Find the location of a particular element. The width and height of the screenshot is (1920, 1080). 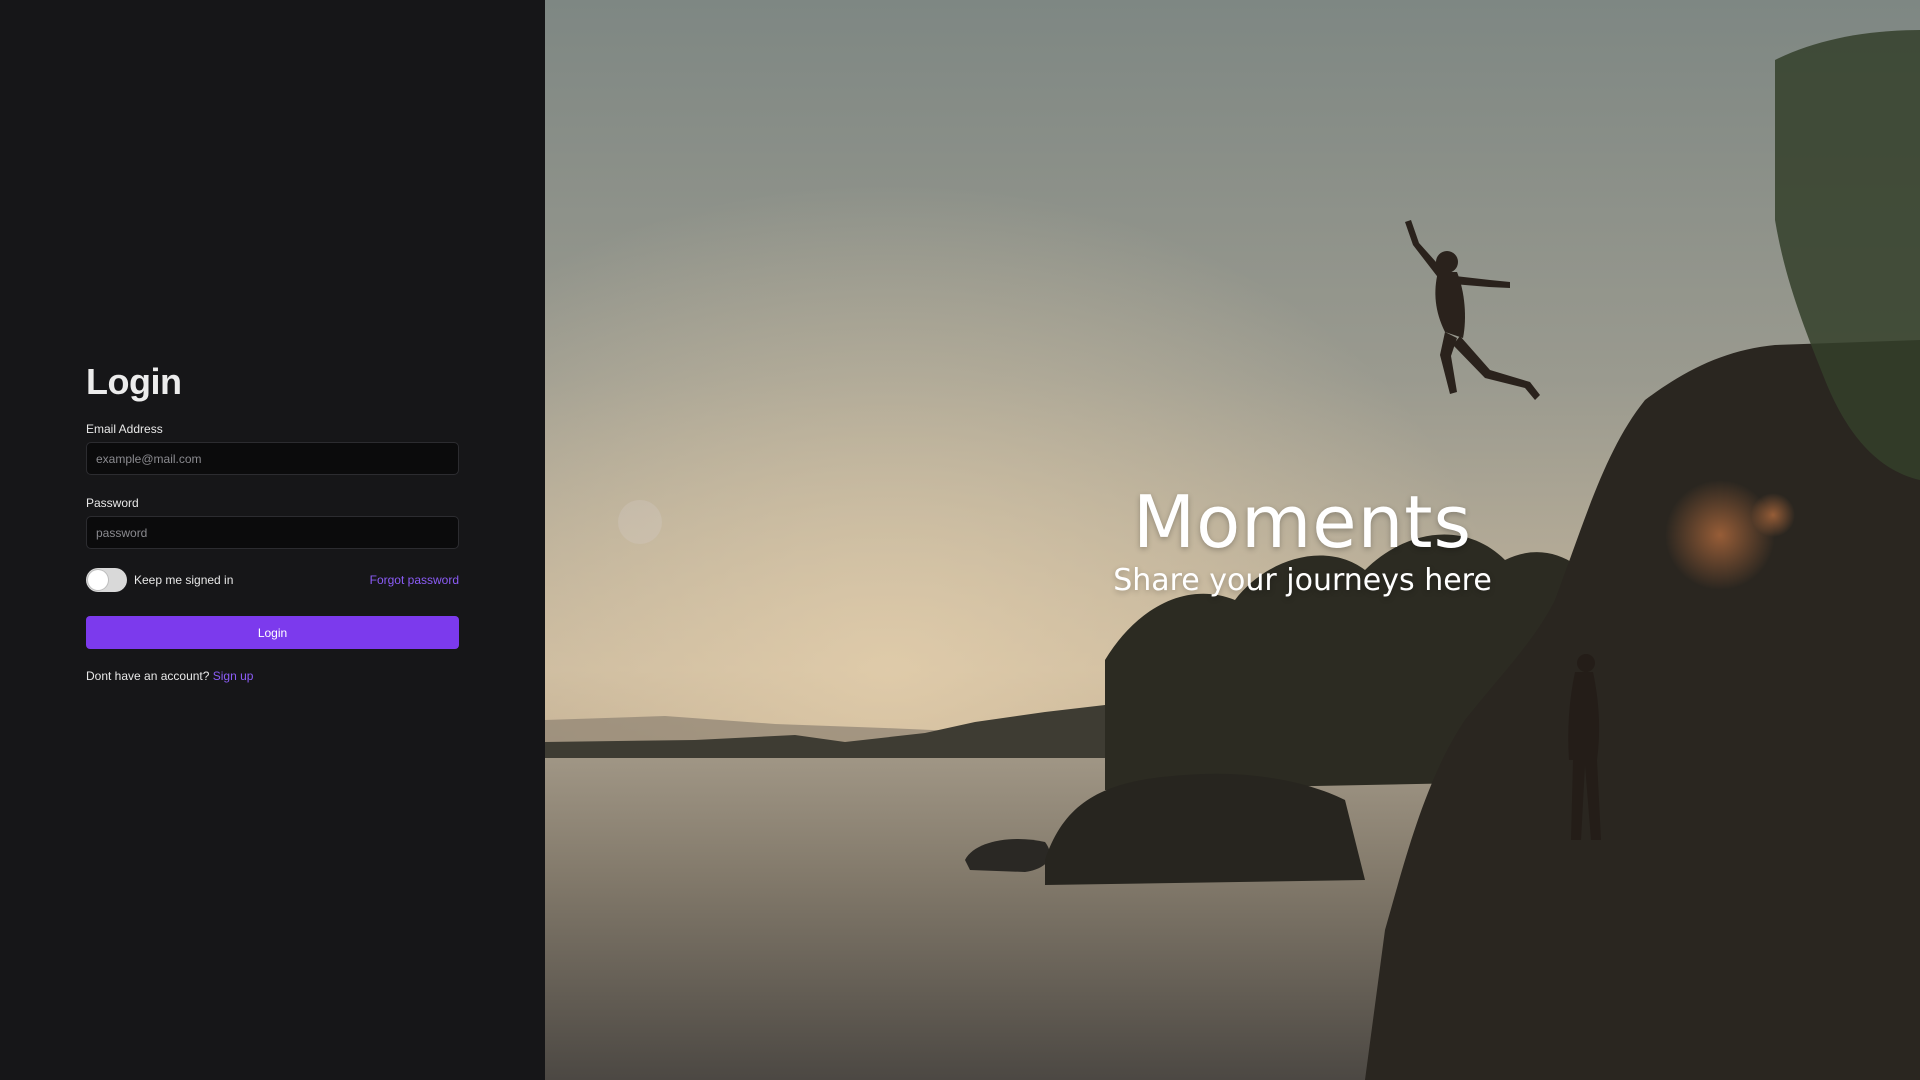

login-button: Login is located at coordinates (272, 632).